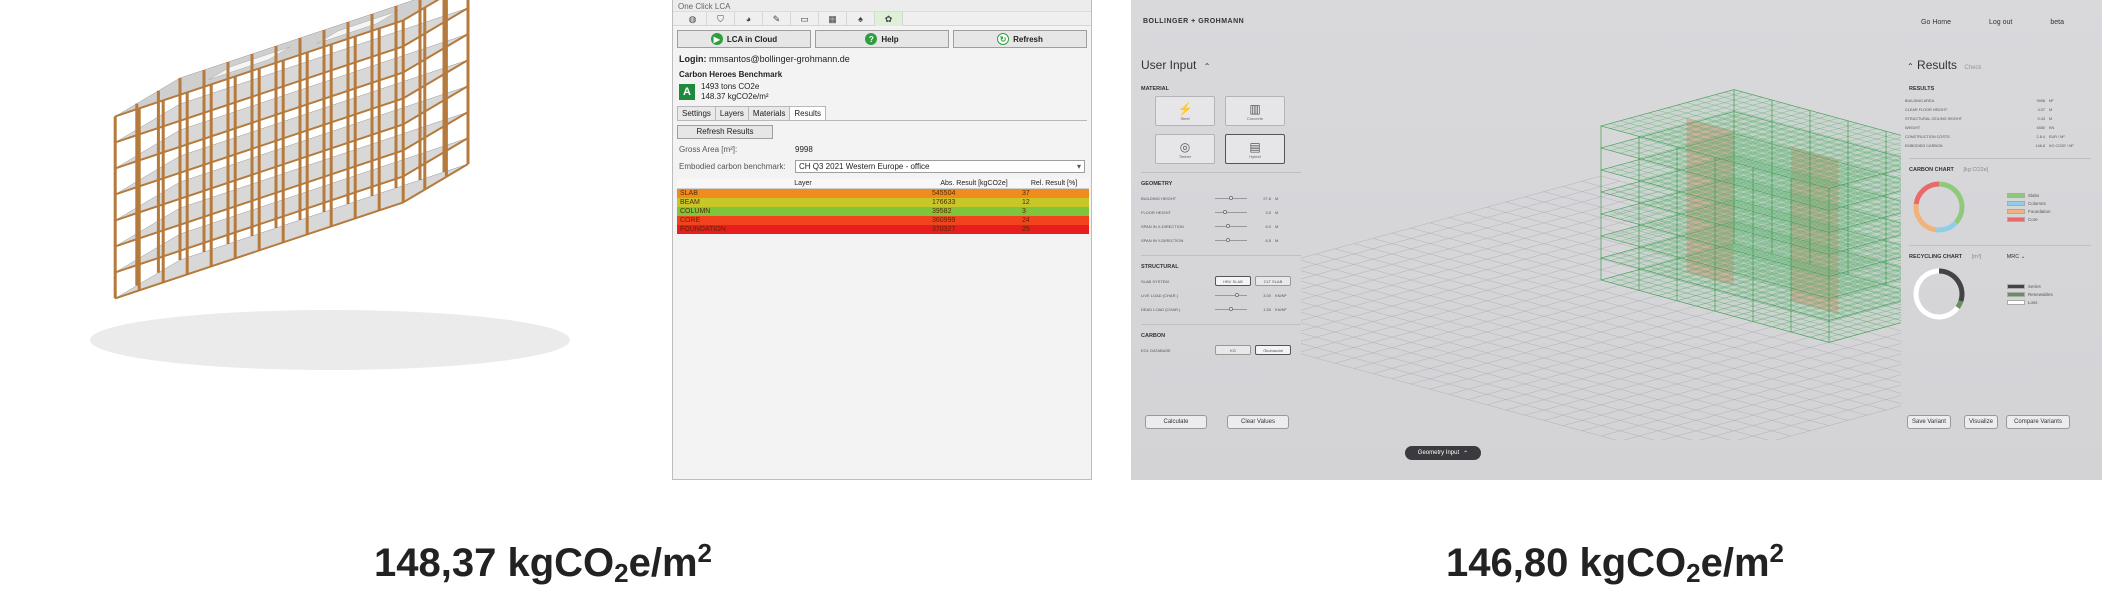 This screenshot has height=605, width=2102. I want to click on result-value: 146.8, so click(2040, 145).